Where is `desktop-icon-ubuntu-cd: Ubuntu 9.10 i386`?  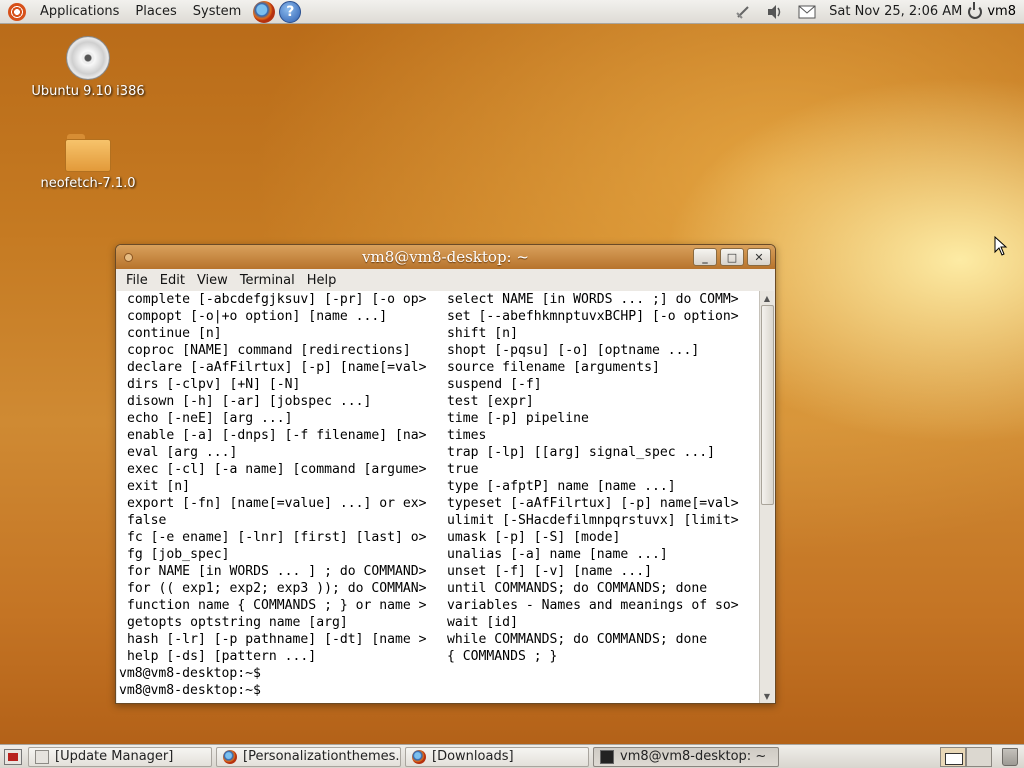
desktop-icon-ubuntu-cd: Ubuntu 9.10 i386 is located at coordinates (88, 67).